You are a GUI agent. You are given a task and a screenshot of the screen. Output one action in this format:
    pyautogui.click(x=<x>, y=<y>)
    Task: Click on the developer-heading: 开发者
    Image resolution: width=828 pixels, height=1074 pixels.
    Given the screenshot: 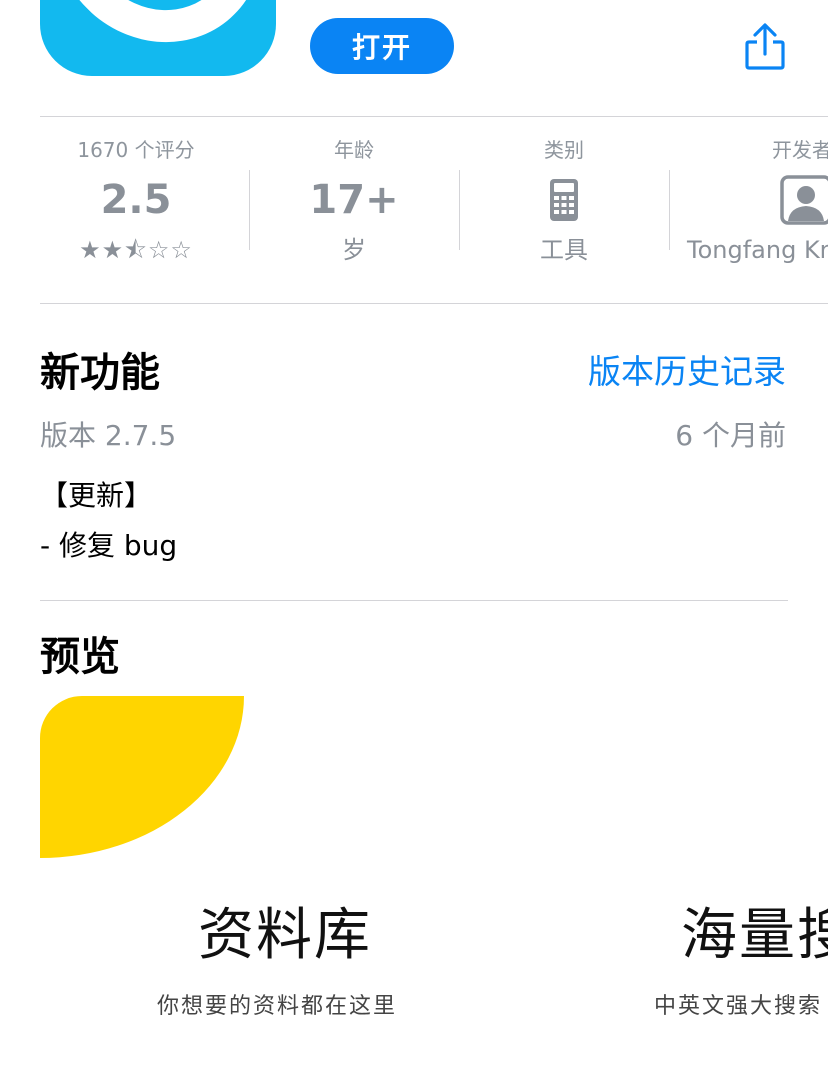 What is the action you would take?
    pyautogui.click(x=800, y=150)
    